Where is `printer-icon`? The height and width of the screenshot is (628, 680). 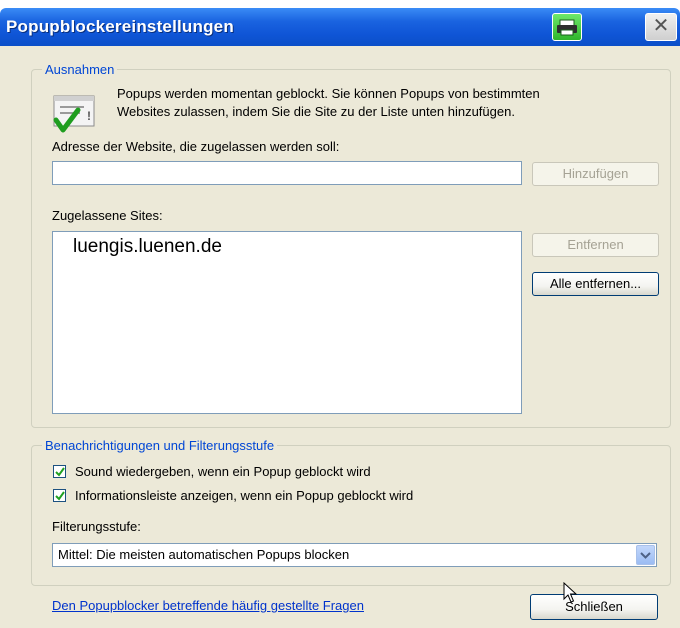 printer-icon is located at coordinates (567, 27).